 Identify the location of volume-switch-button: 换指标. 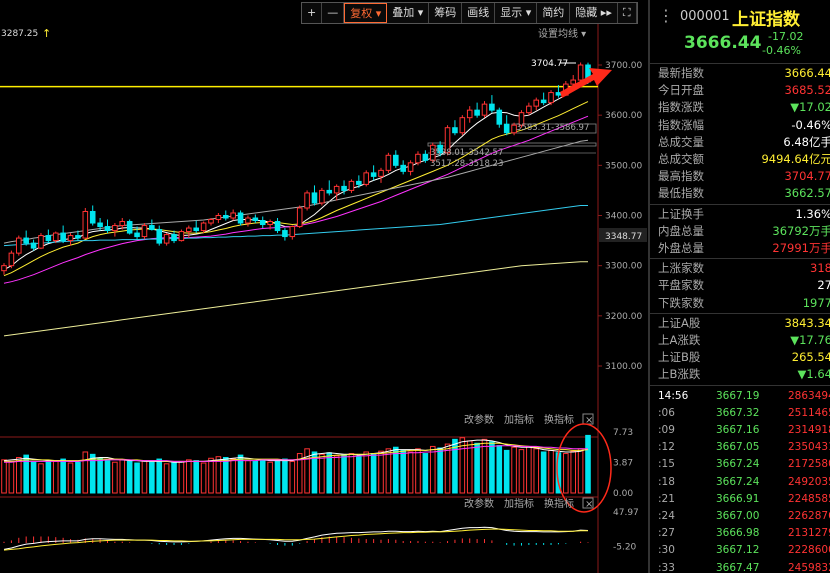
(559, 419).